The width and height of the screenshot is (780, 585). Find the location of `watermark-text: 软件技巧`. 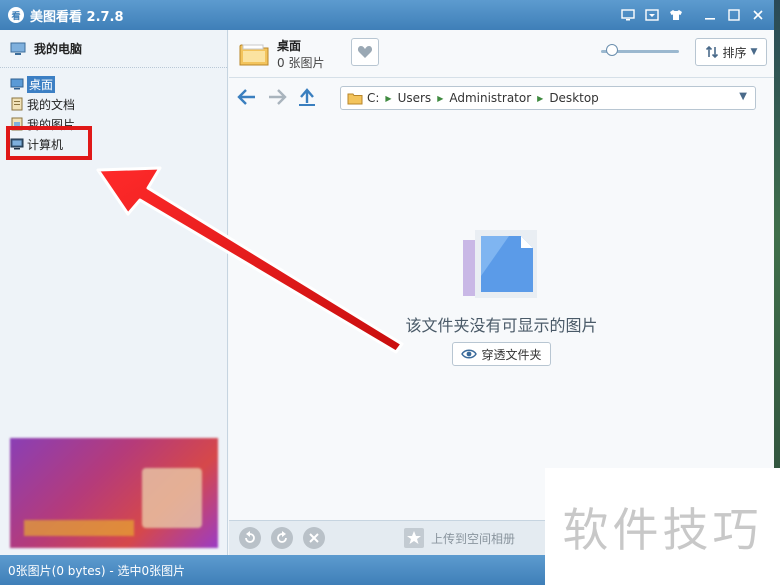

watermark-text: 软件技巧 is located at coordinates (662, 529).